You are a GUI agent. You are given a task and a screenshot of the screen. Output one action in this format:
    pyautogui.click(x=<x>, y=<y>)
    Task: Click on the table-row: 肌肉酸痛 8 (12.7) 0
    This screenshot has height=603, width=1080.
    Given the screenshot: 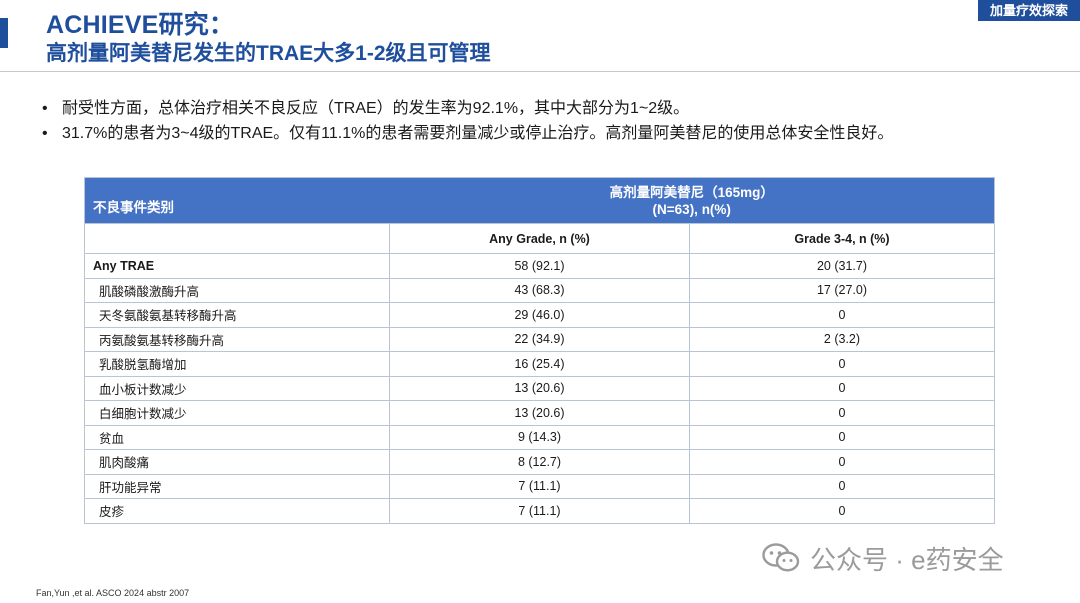 What is the action you would take?
    pyautogui.click(x=539, y=462)
    